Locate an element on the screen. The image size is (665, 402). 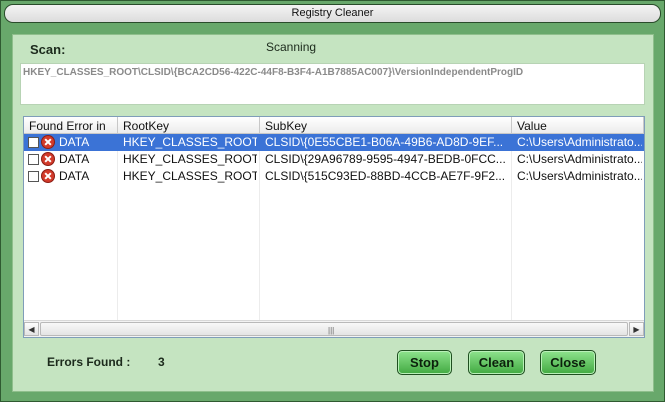
window-title: Registry Cleaner is located at coordinates (332, 13).